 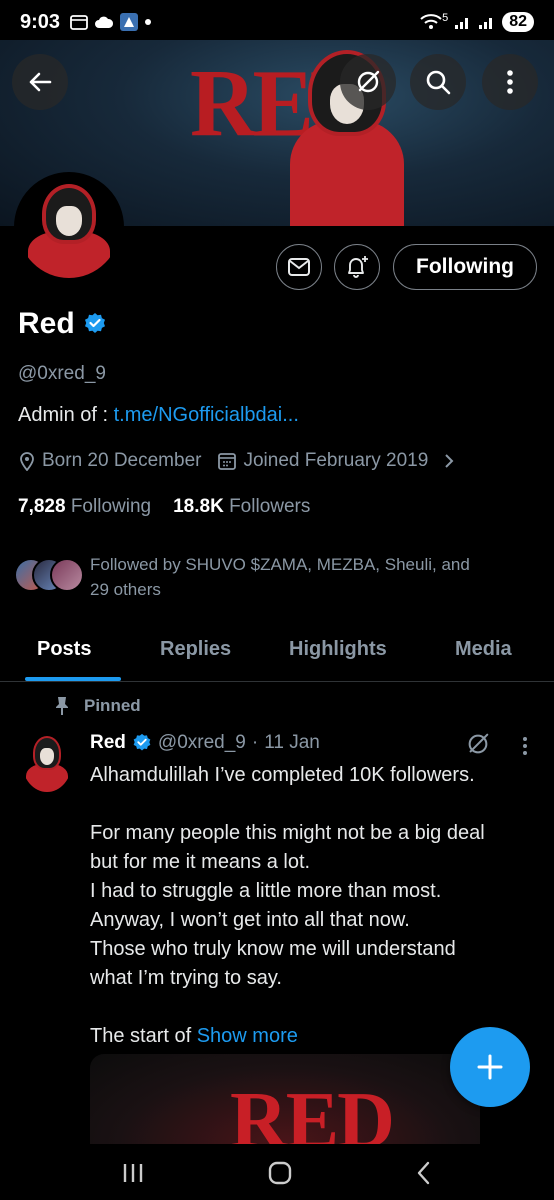 I want to click on back-button, so click(x=40, y=82).